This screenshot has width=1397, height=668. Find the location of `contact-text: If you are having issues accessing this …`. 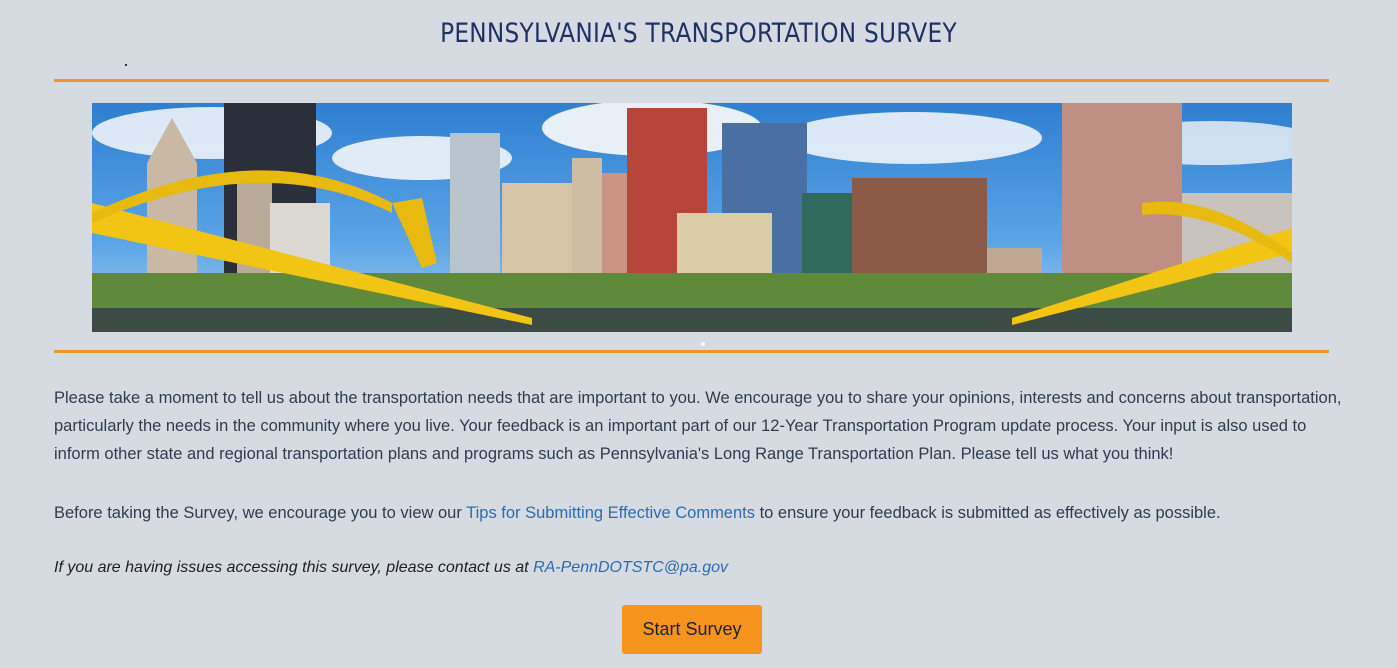

contact-text: If you are having issues accessing this … is located at coordinates (294, 567).